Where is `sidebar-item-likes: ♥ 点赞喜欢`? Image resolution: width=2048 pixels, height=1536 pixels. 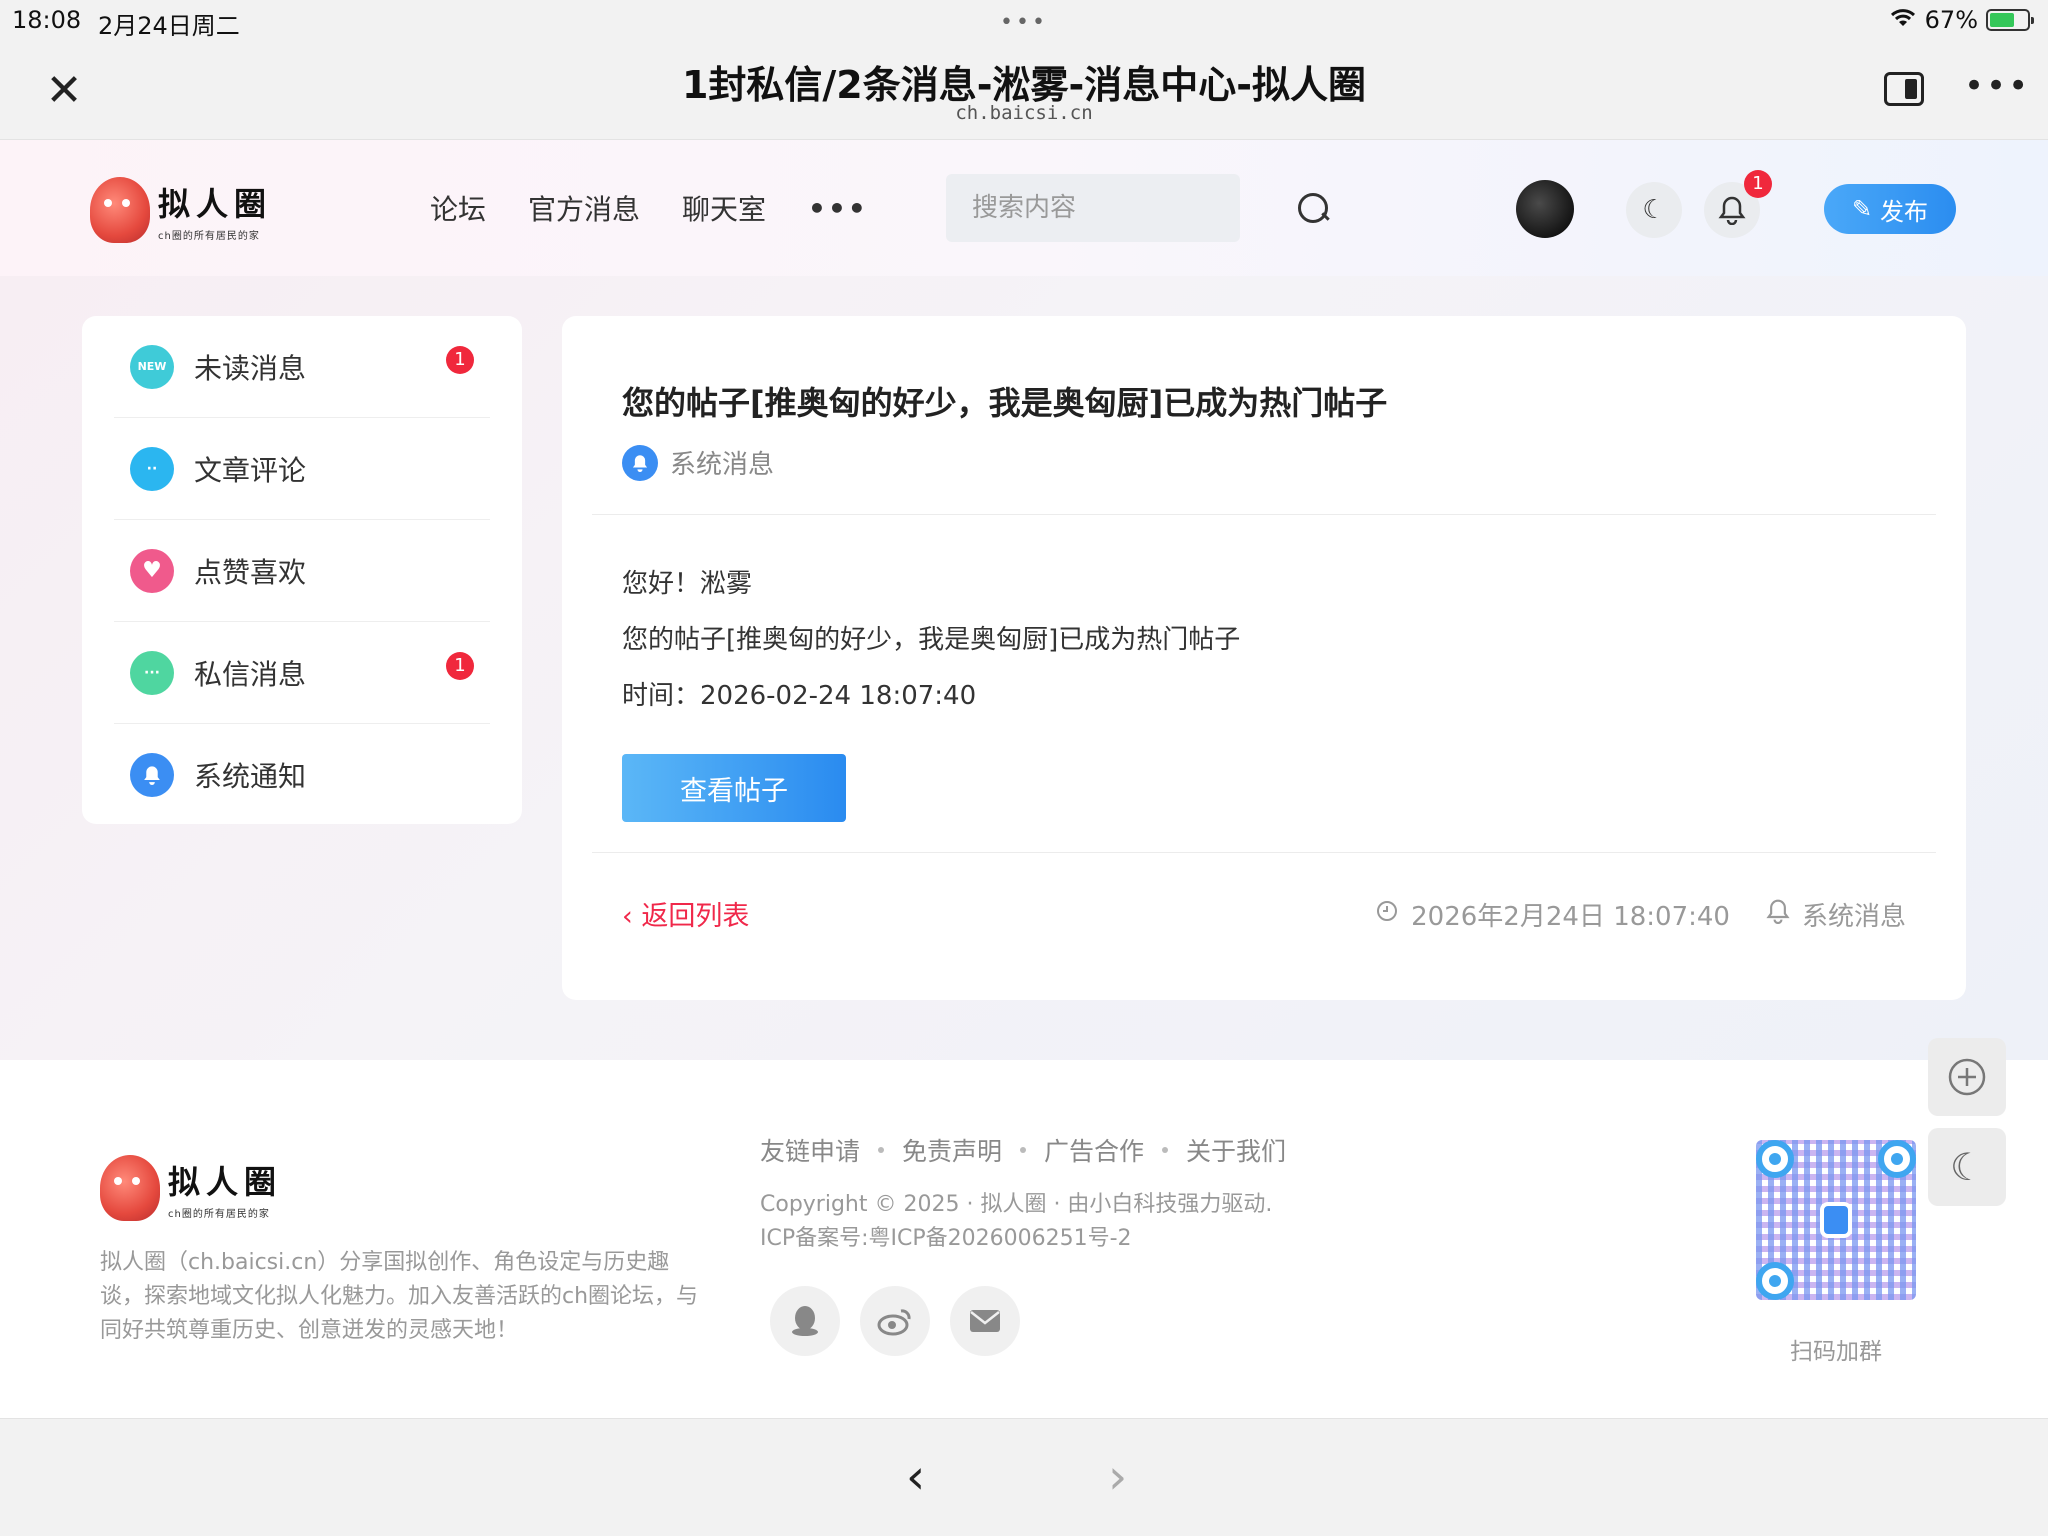
sidebar-item-likes: ♥ 点赞喜欢 is located at coordinates (302, 571).